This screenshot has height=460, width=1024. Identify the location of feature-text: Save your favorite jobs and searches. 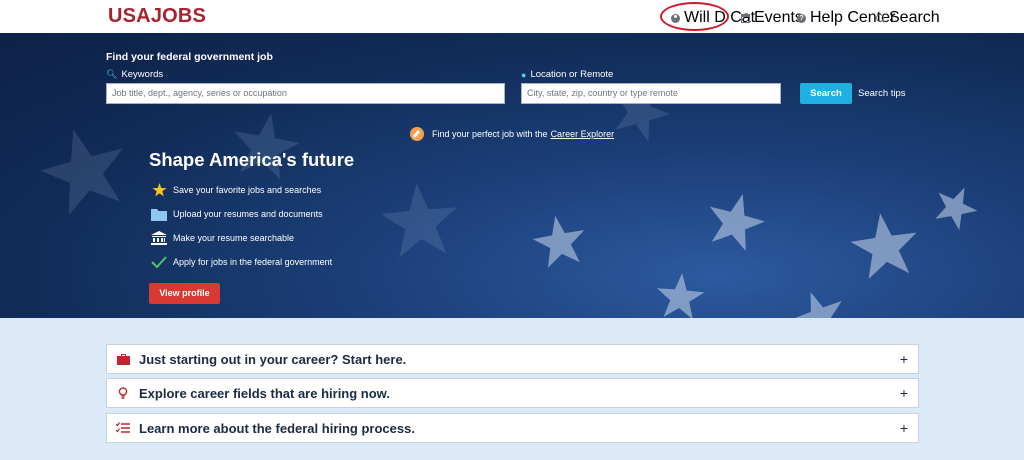
(247, 190).